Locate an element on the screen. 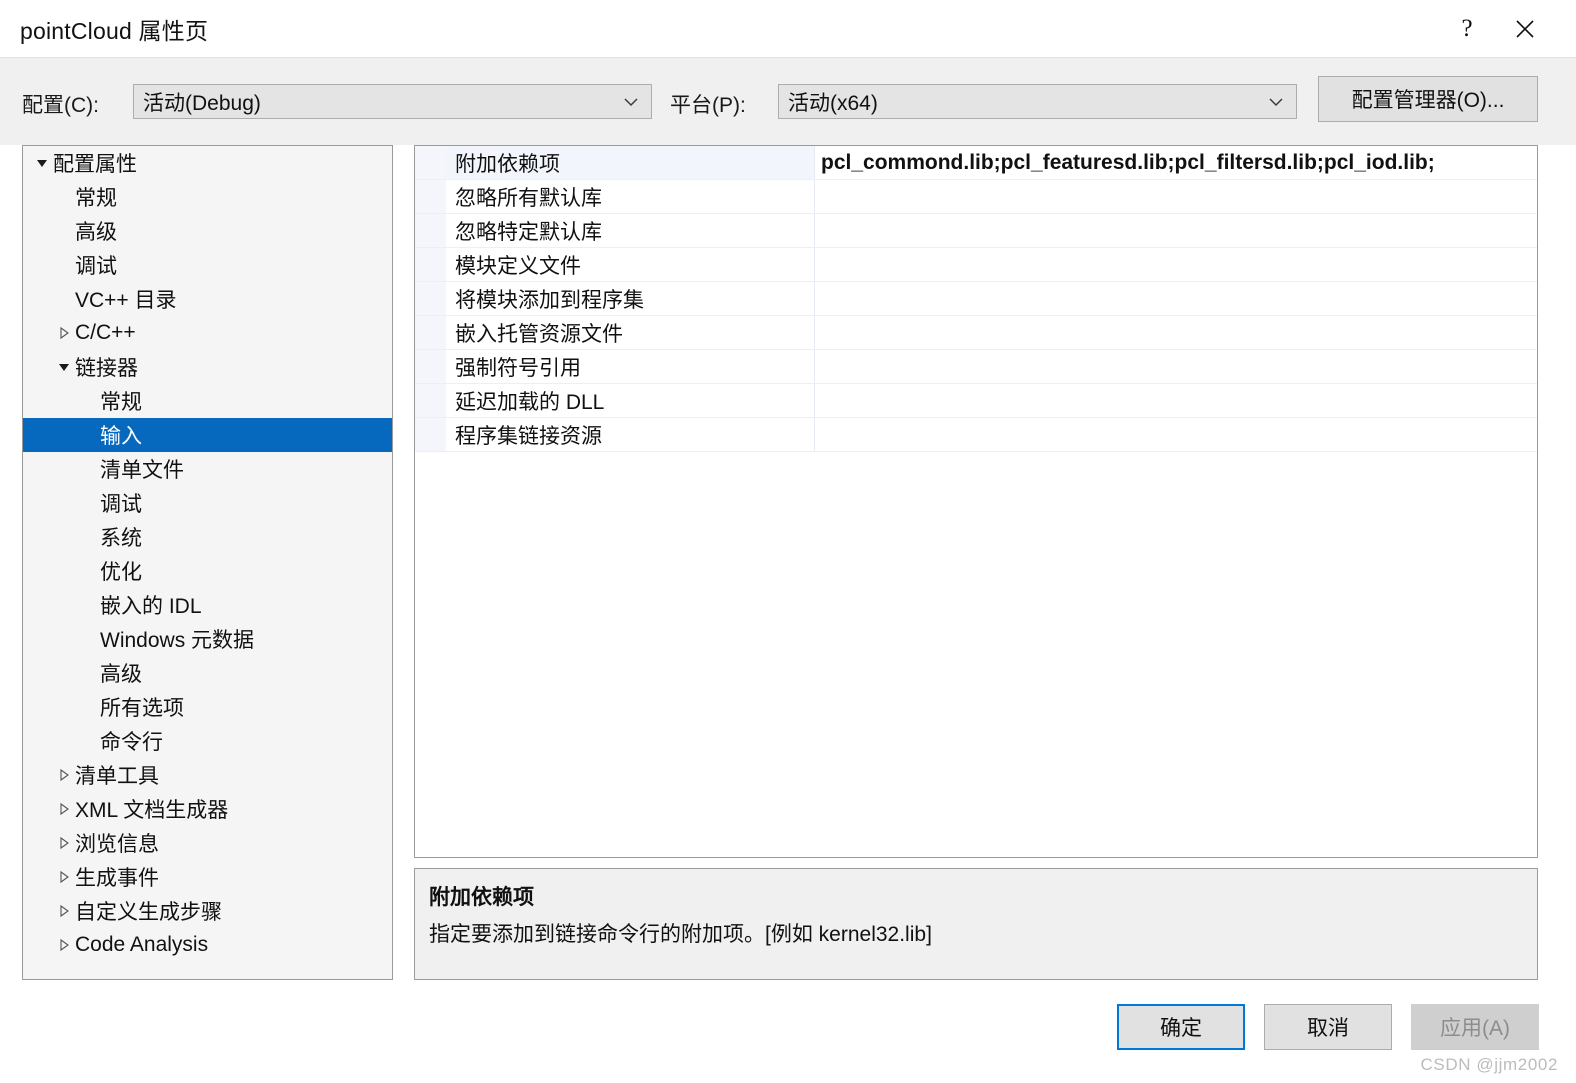  tree-item-5: C/C++ is located at coordinates (207, 333).